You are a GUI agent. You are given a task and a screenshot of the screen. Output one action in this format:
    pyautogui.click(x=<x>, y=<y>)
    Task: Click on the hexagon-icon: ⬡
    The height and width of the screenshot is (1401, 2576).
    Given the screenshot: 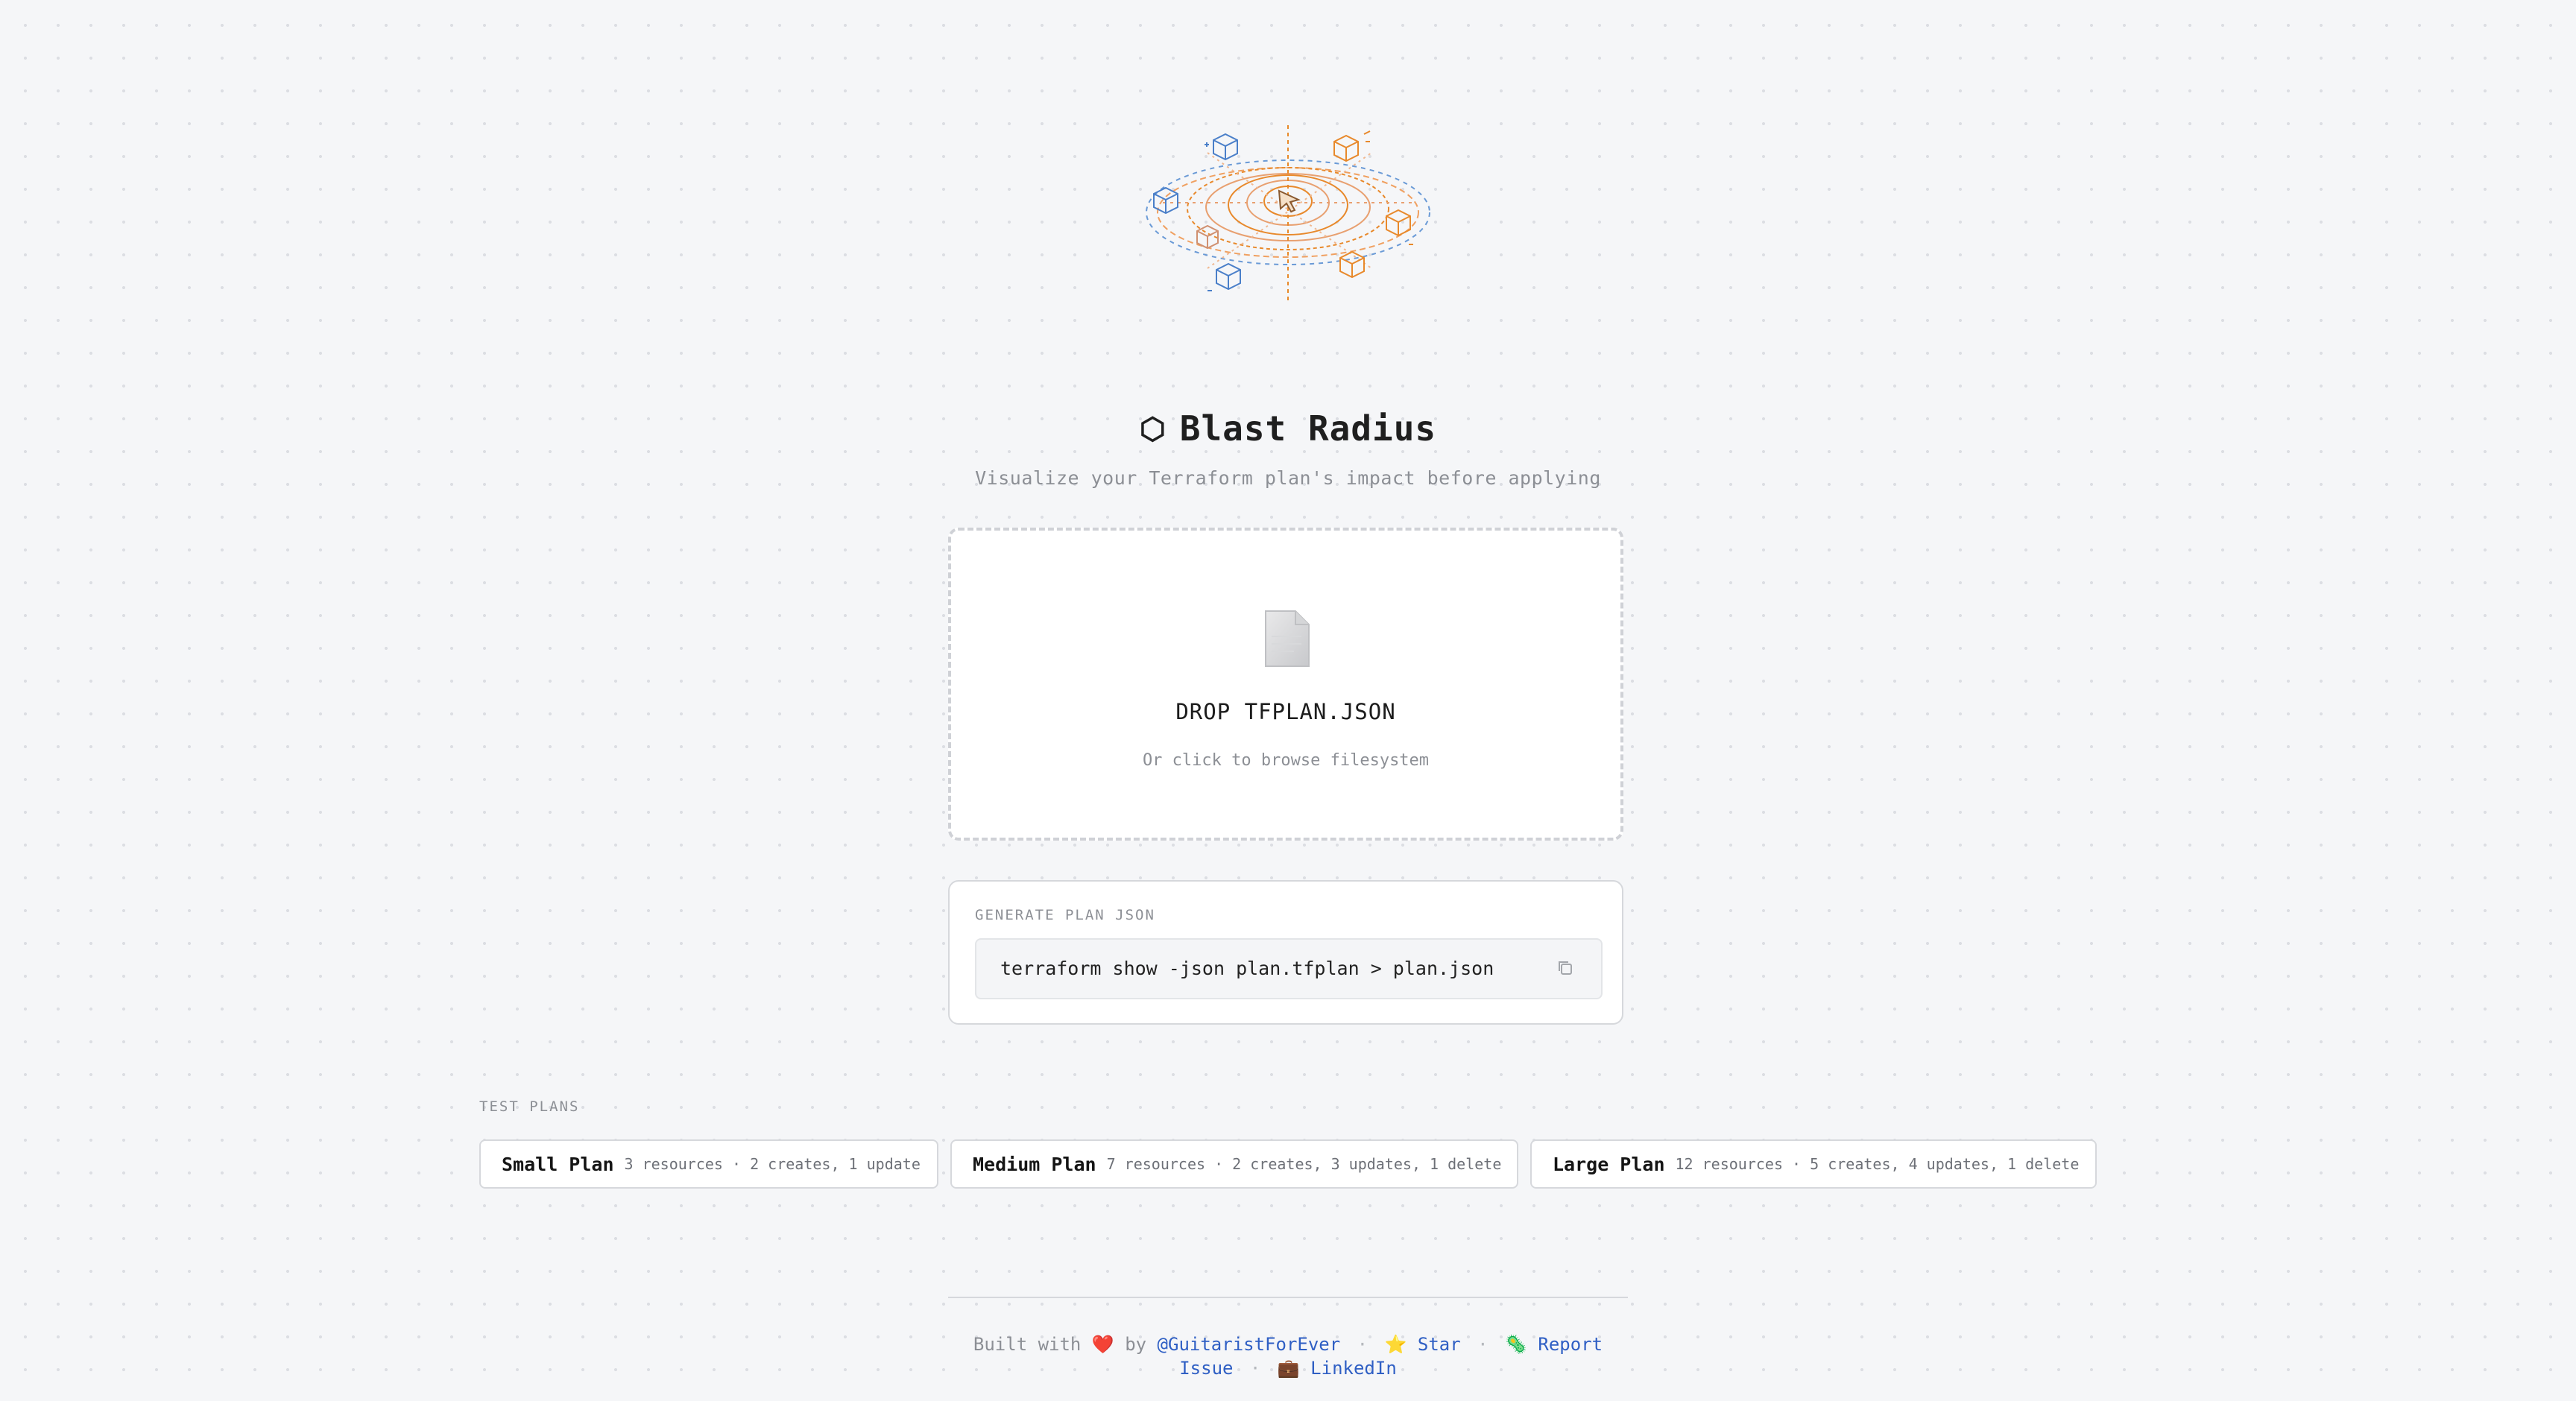 What is the action you would take?
    pyautogui.click(x=1153, y=429)
    